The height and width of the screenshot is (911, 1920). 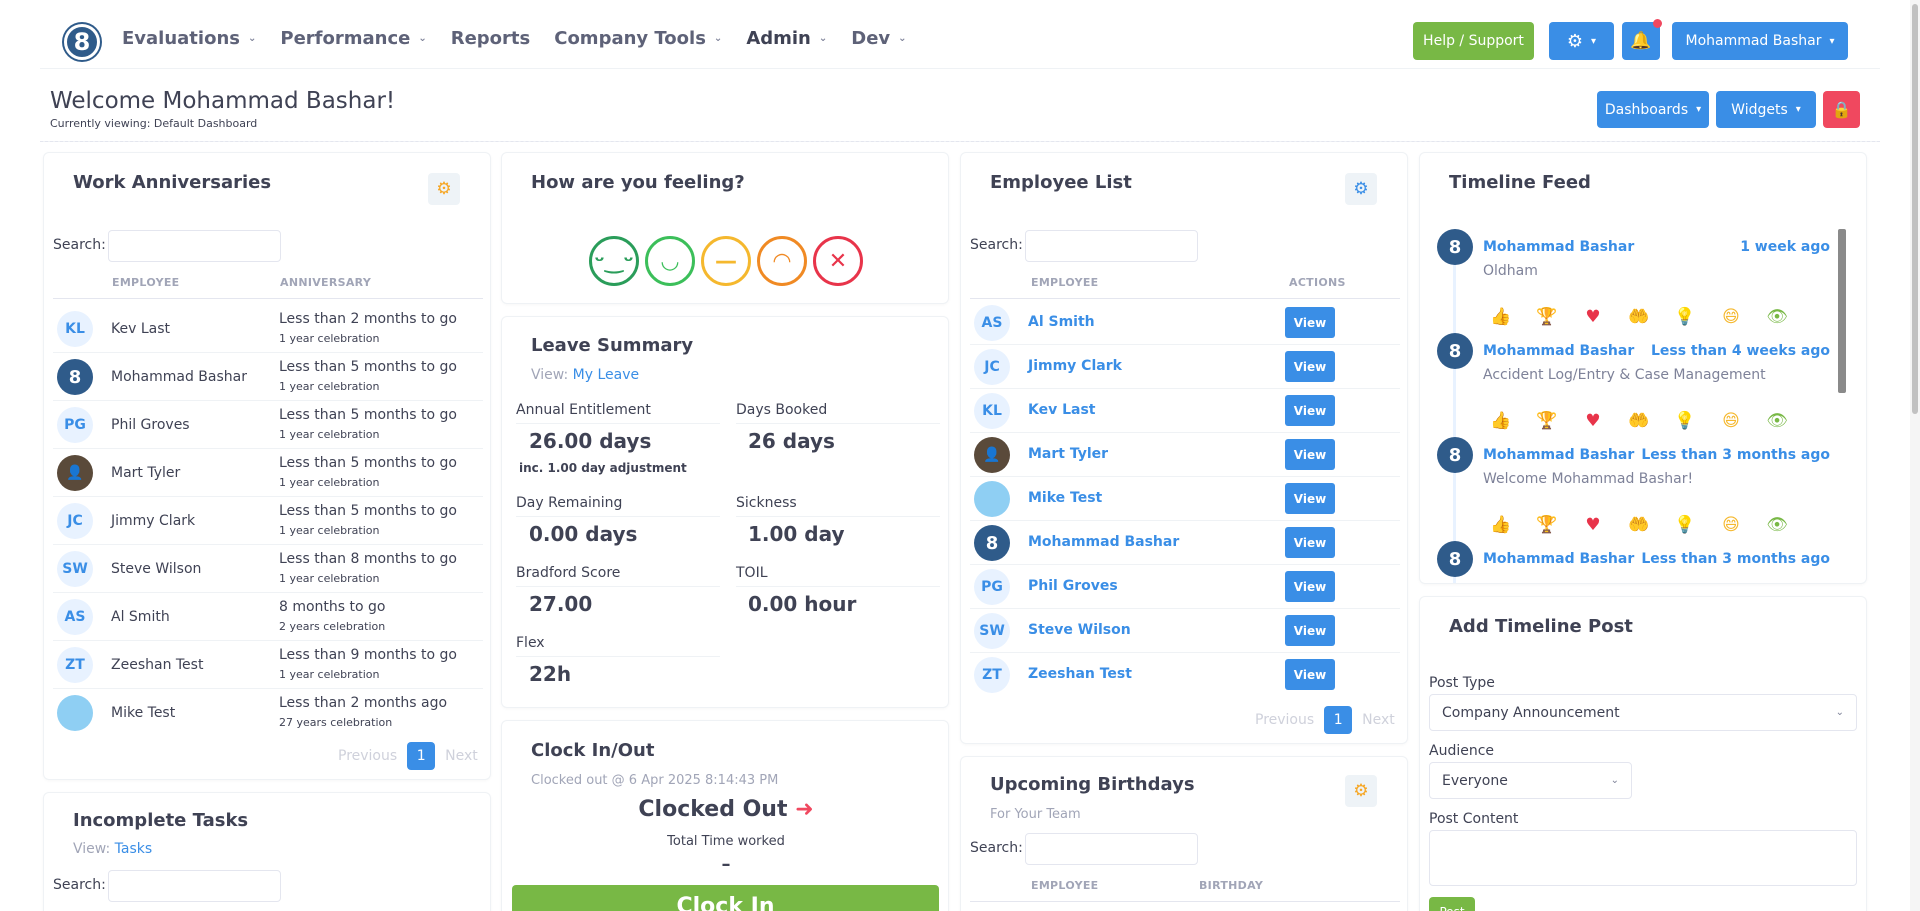 I want to click on nav-performance: Performance ⌄, so click(x=353, y=38).